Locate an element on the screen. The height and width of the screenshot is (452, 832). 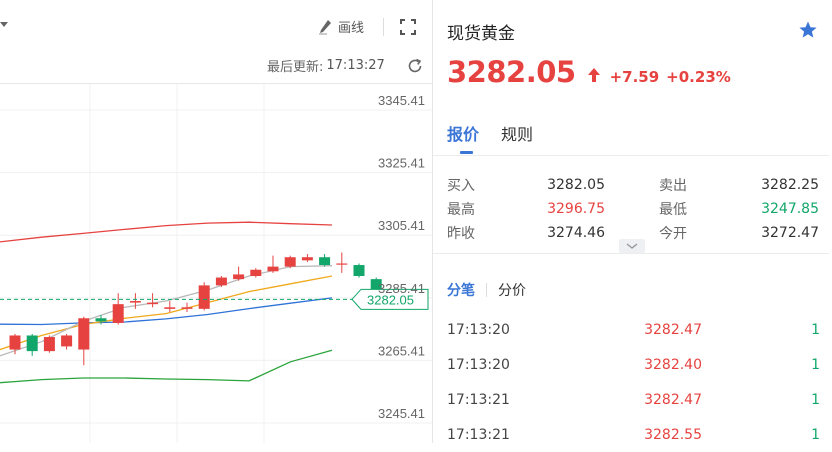
quote-row: 最高 3296.75 最低 3247.85 is located at coordinates (633, 209).